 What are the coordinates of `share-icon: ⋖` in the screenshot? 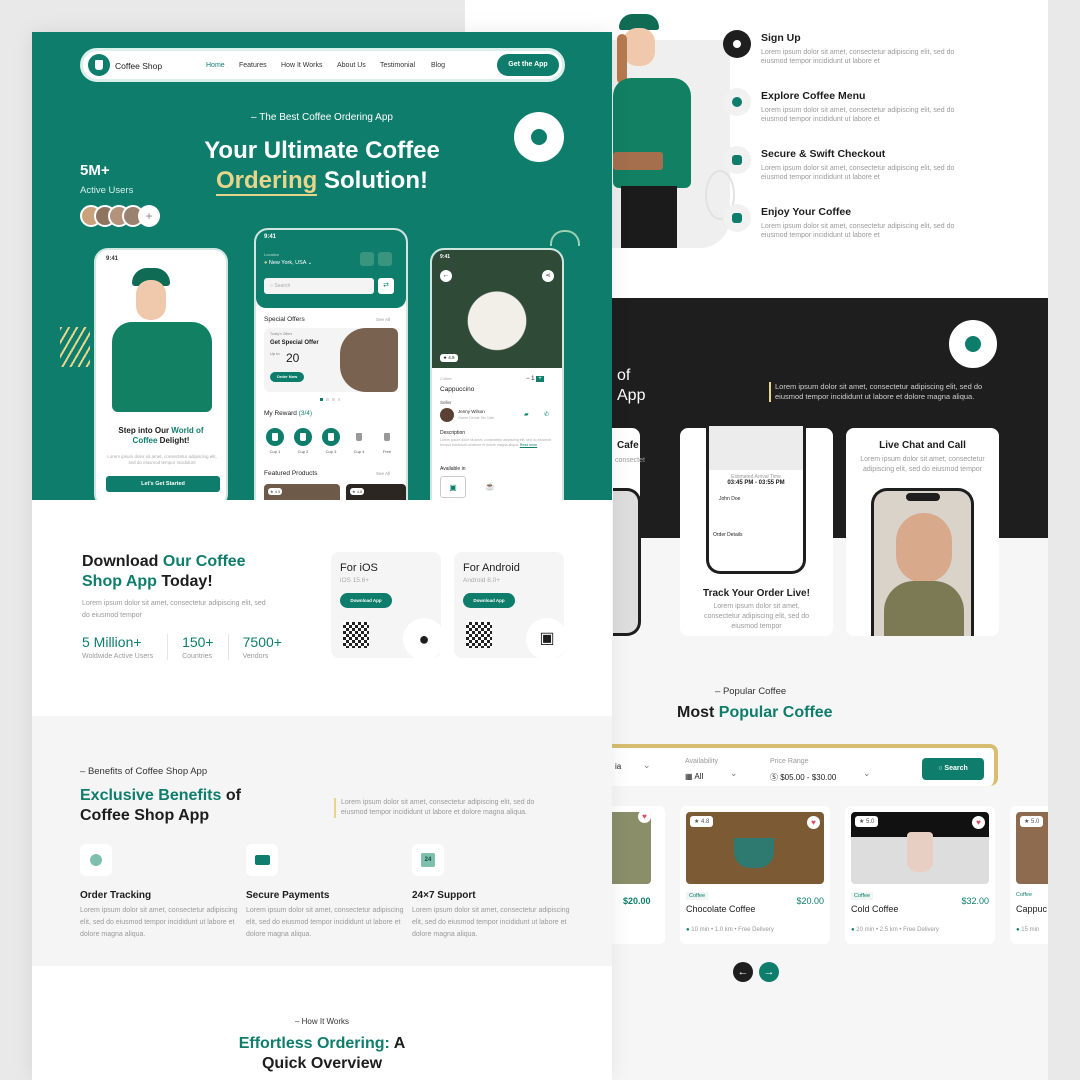 It's located at (548, 276).